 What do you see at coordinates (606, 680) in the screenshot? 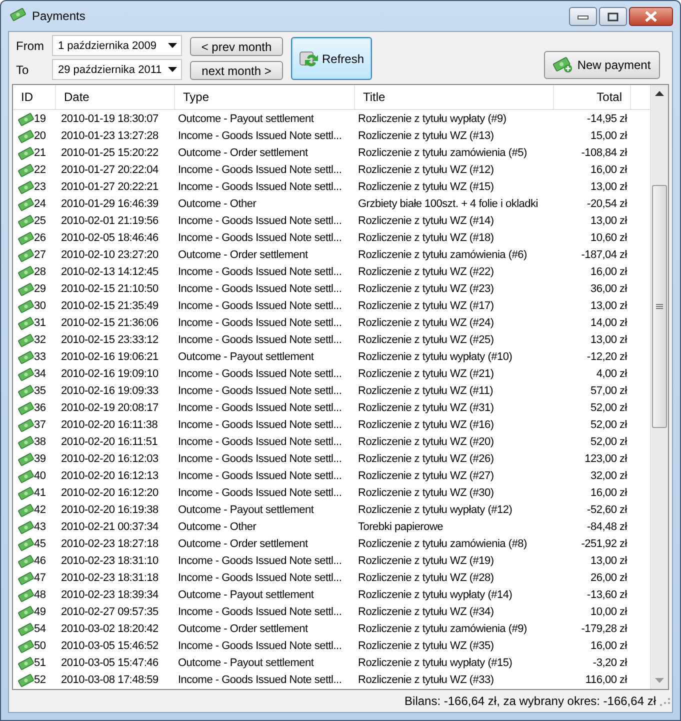
I see `table-cell: 116,00 zł` at bounding box center [606, 680].